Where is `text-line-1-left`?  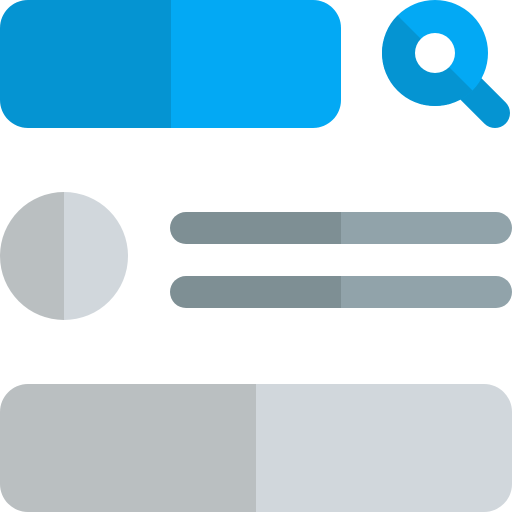 text-line-1-left is located at coordinates (255, 228).